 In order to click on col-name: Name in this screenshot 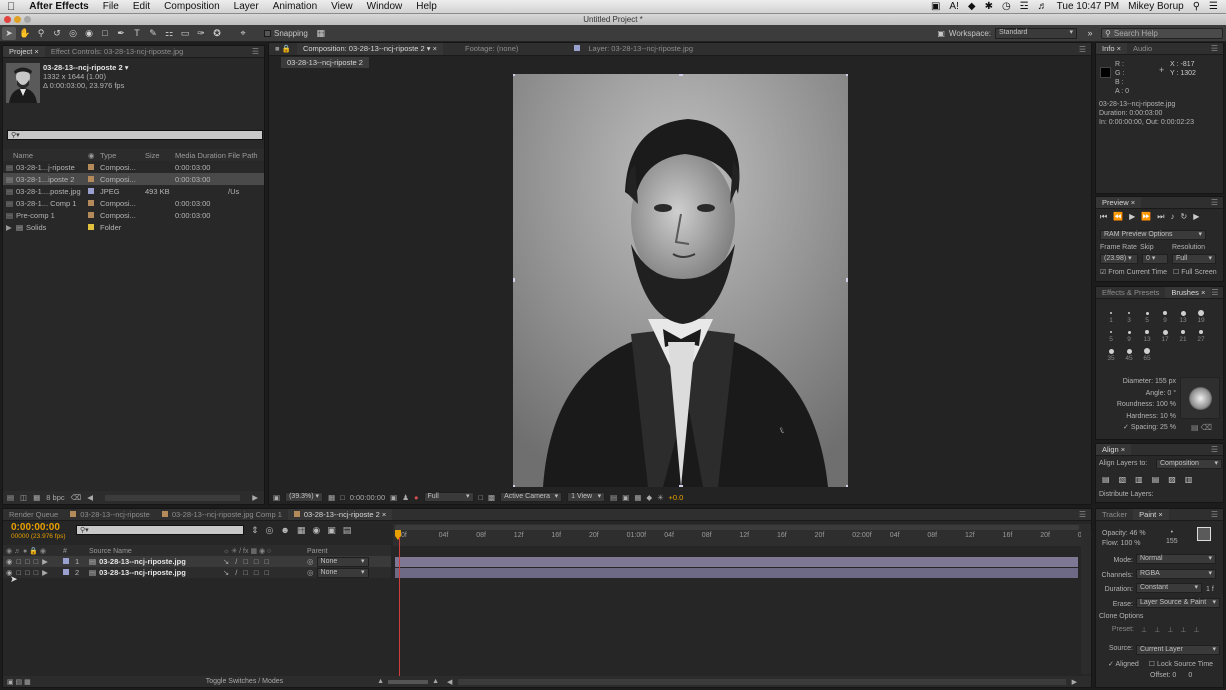, I will do `click(45, 155)`.